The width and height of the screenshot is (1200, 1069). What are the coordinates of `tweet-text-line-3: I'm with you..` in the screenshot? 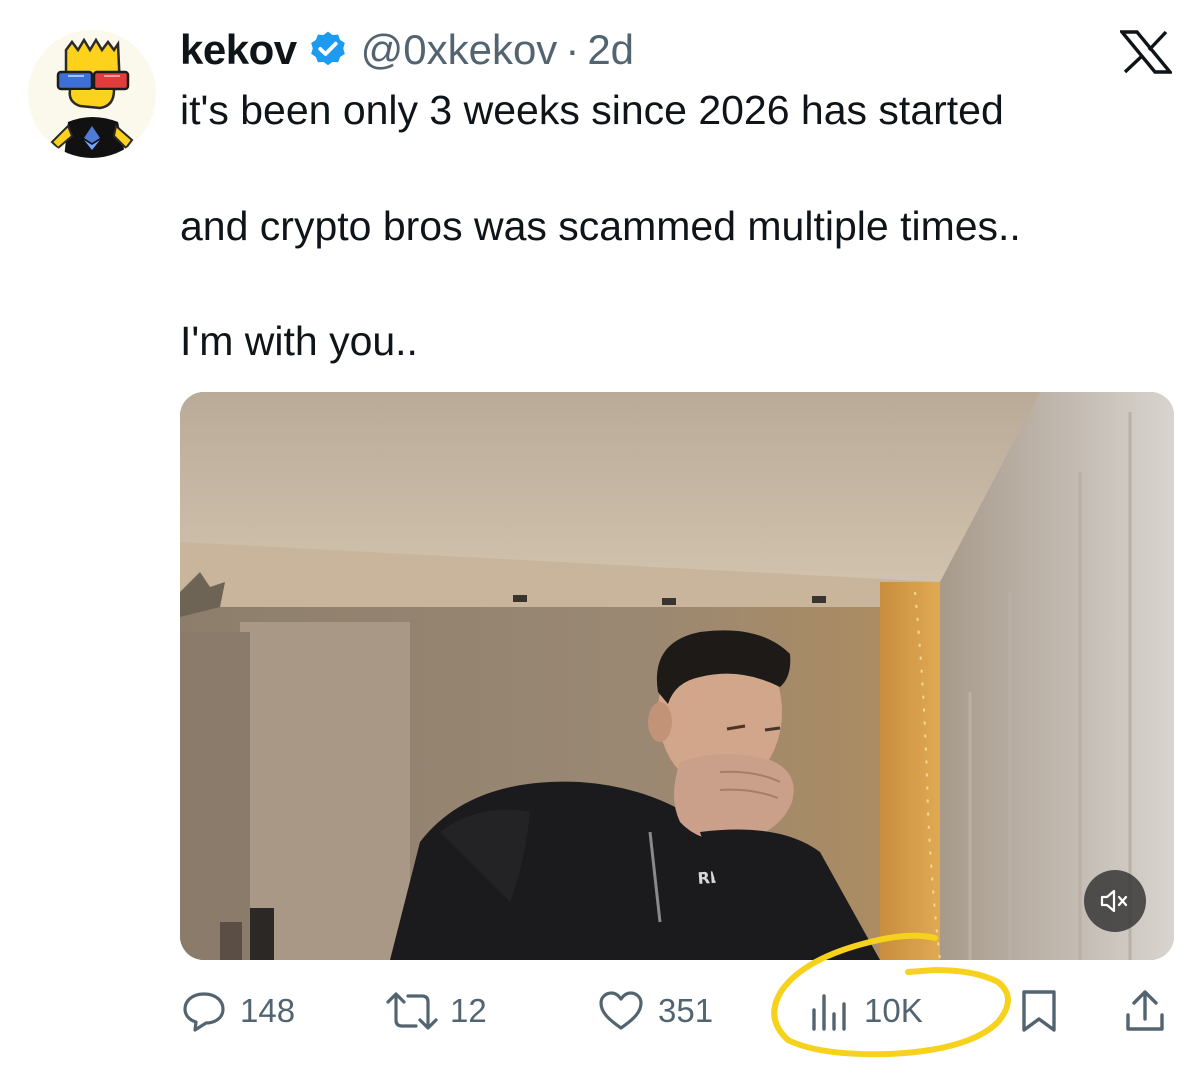 It's located at (299, 341).